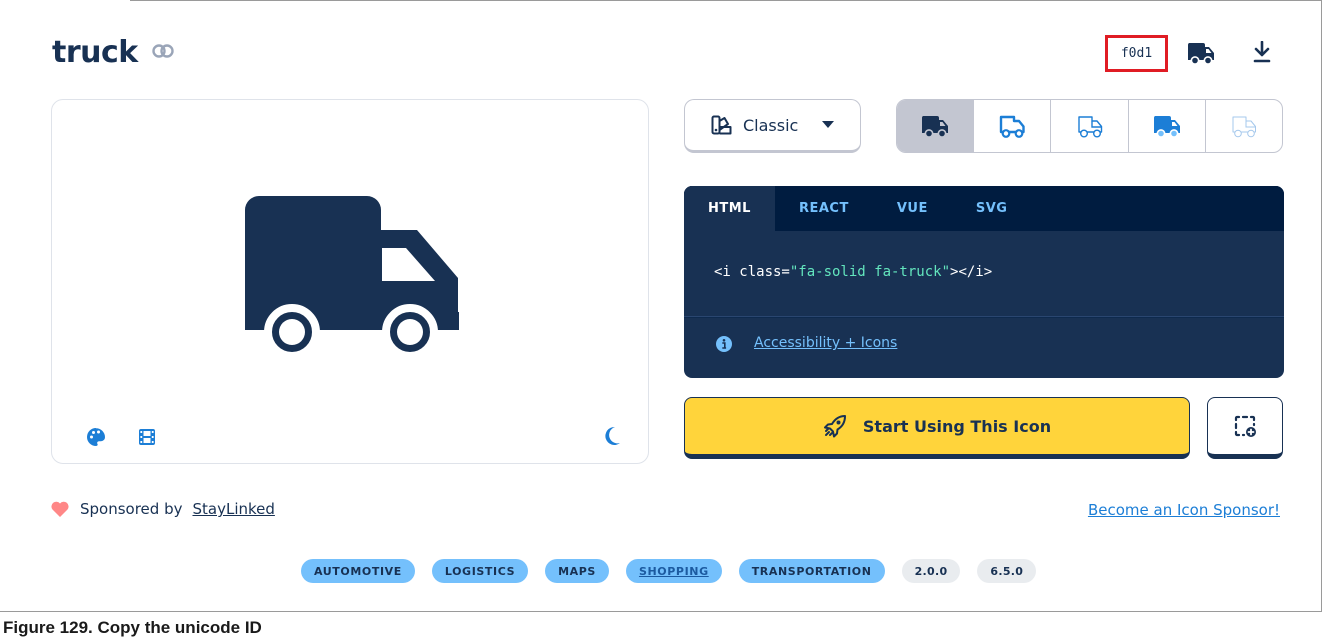 The height and width of the screenshot is (641, 1325). I want to click on sponsor-line: Sponsored by StayLinked, so click(162, 509).